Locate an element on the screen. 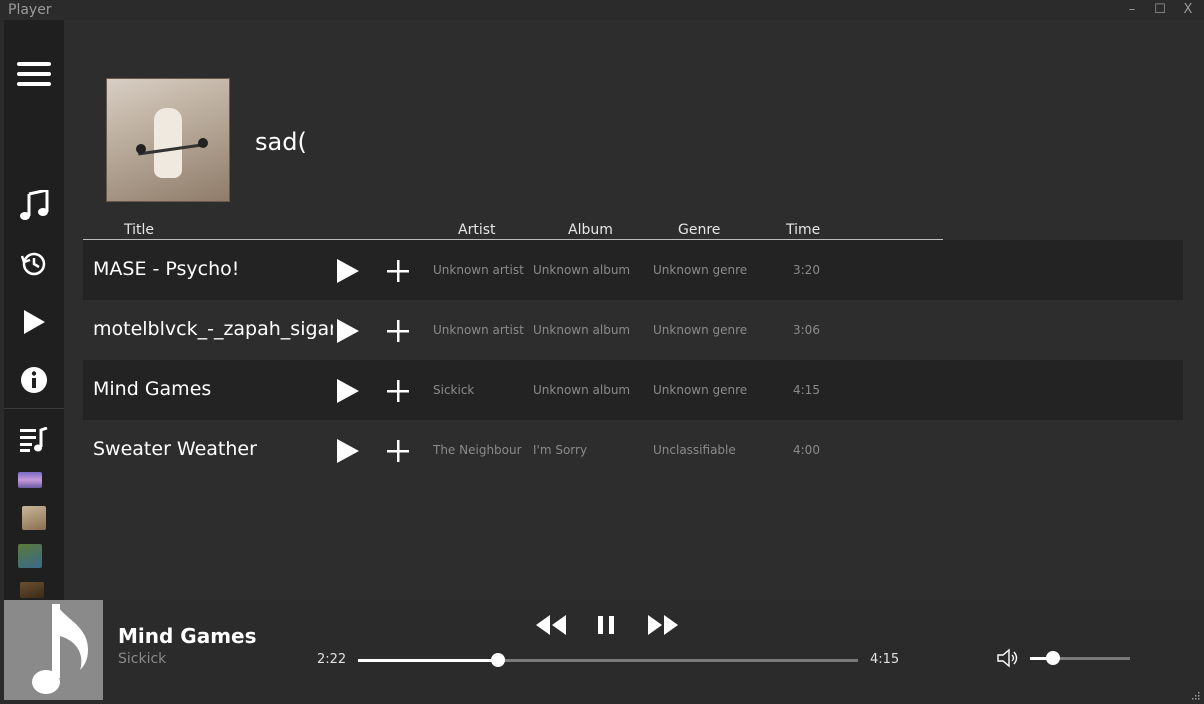 The width and height of the screenshot is (1204, 704). track-title: Mind Games is located at coordinates (152, 389).